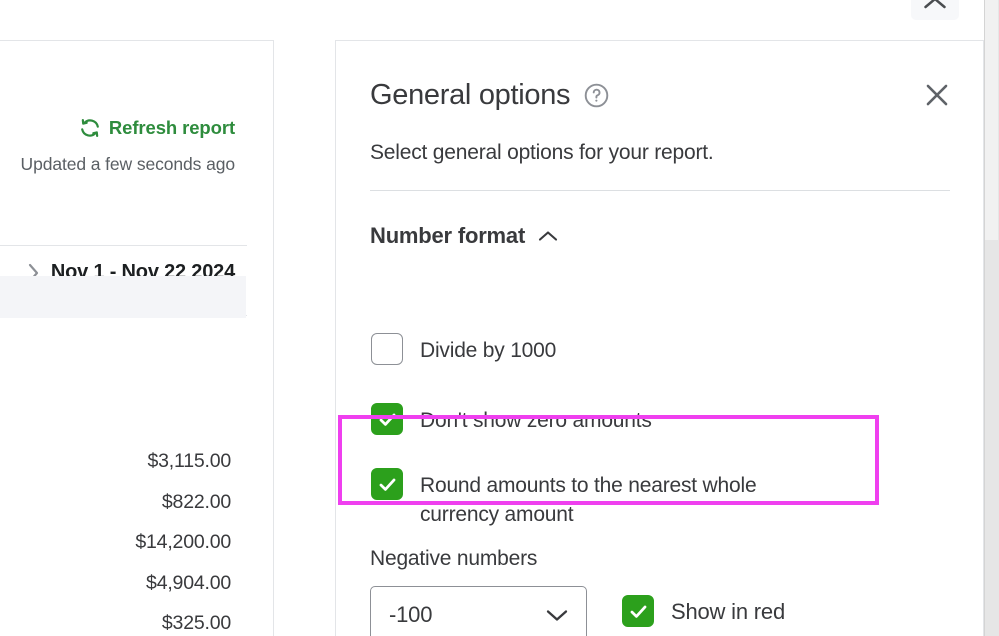  Describe the element at coordinates (536, 420) in the screenshot. I see `checkbox-label: Don't show zero amounts` at that location.